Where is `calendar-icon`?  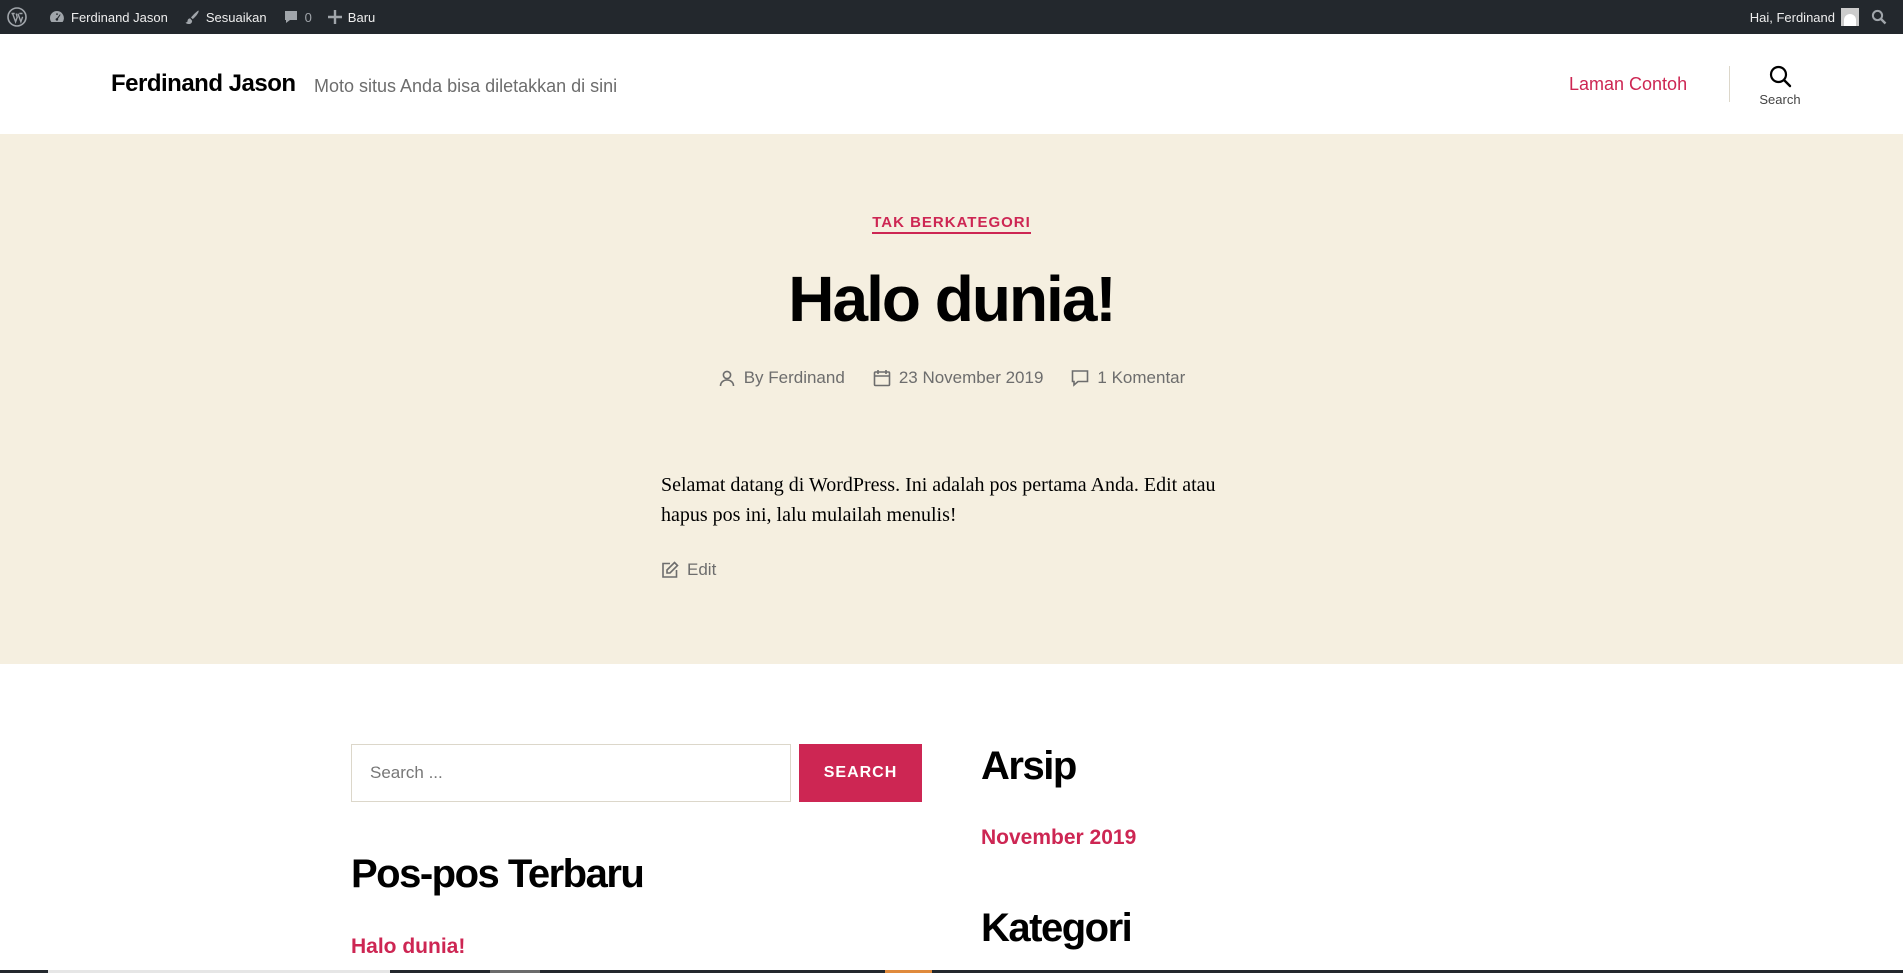
calendar-icon is located at coordinates (882, 378).